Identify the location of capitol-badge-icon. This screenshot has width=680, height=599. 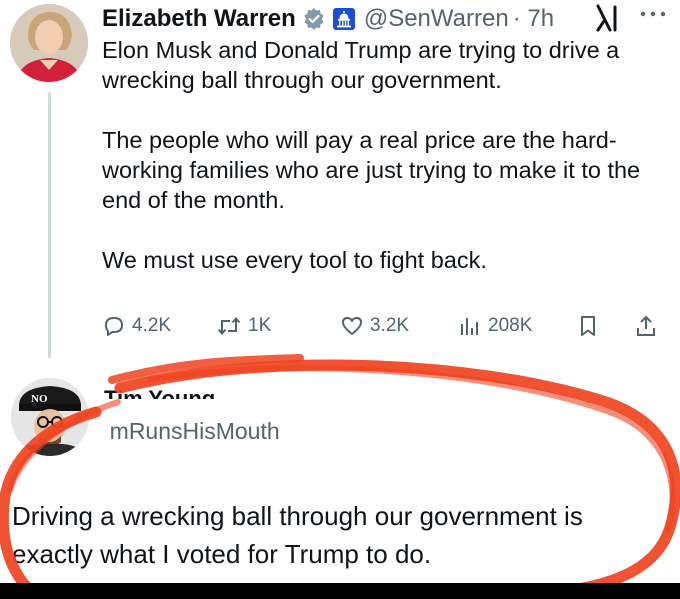
(344, 19).